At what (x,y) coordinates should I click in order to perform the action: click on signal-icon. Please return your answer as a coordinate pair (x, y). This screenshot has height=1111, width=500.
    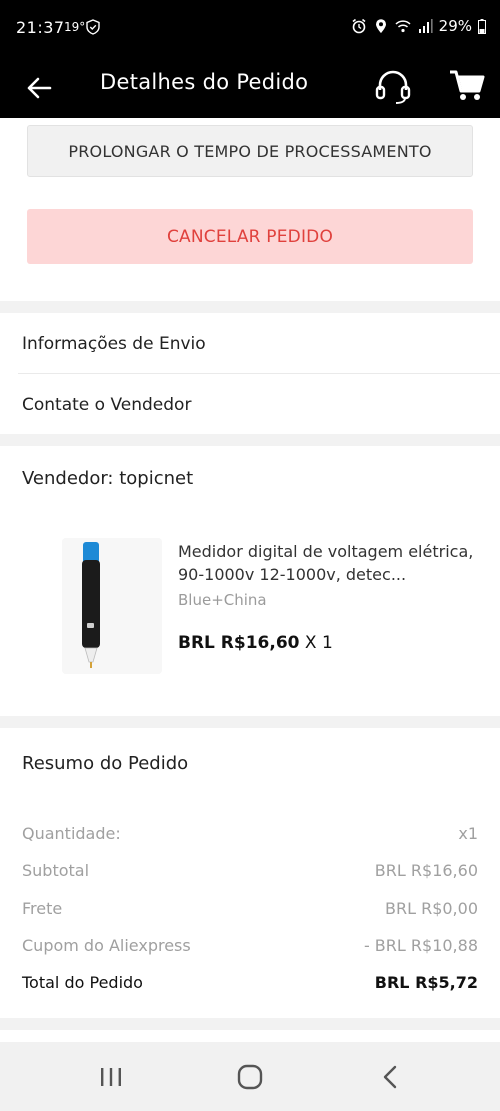
    Looking at the image, I should click on (425, 26).